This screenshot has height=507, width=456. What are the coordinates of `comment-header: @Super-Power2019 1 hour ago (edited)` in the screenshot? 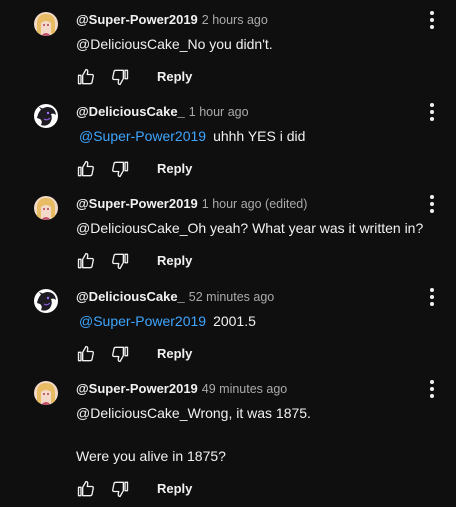 It's located at (191, 204).